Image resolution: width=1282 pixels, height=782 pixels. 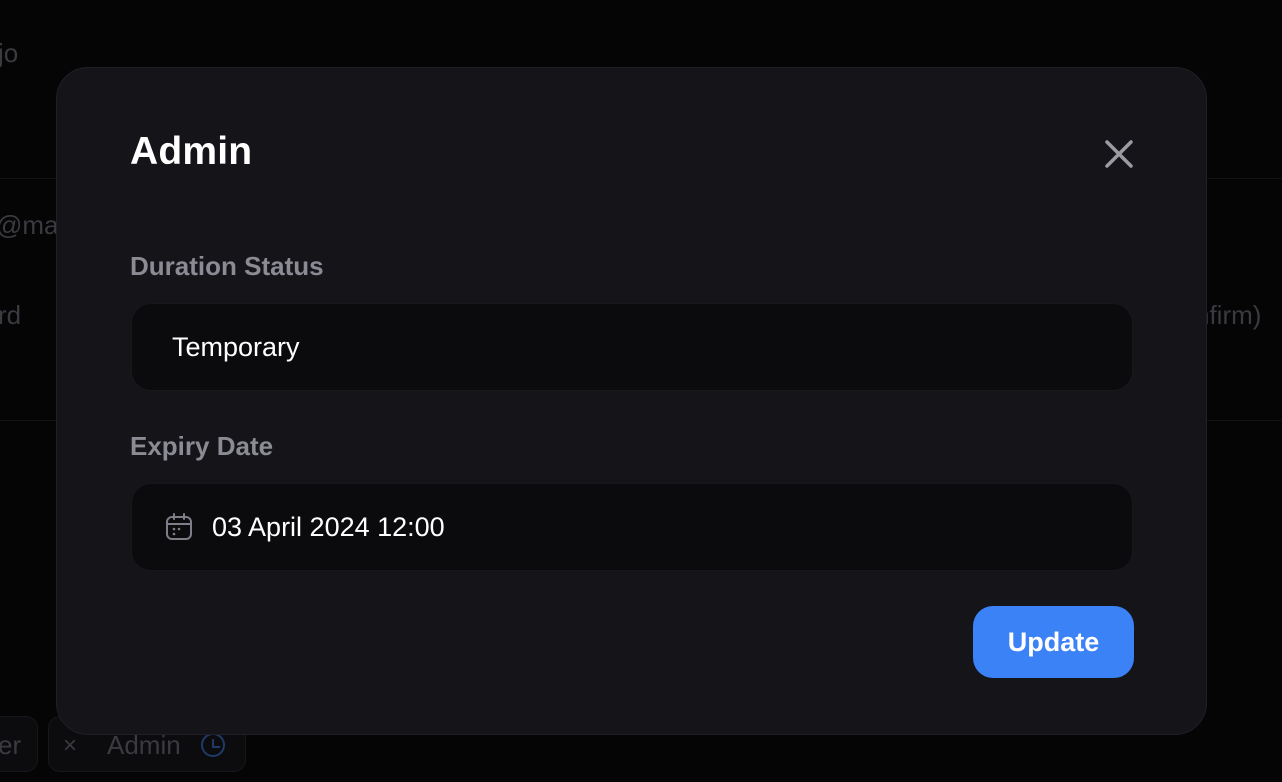 What do you see at coordinates (227, 266) in the screenshot?
I see `duration-status-label: Duration Status` at bounding box center [227, 266].